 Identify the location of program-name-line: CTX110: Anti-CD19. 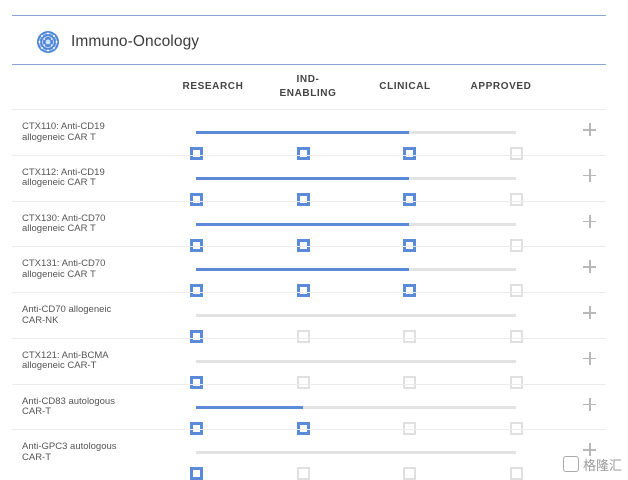
(63, 126).